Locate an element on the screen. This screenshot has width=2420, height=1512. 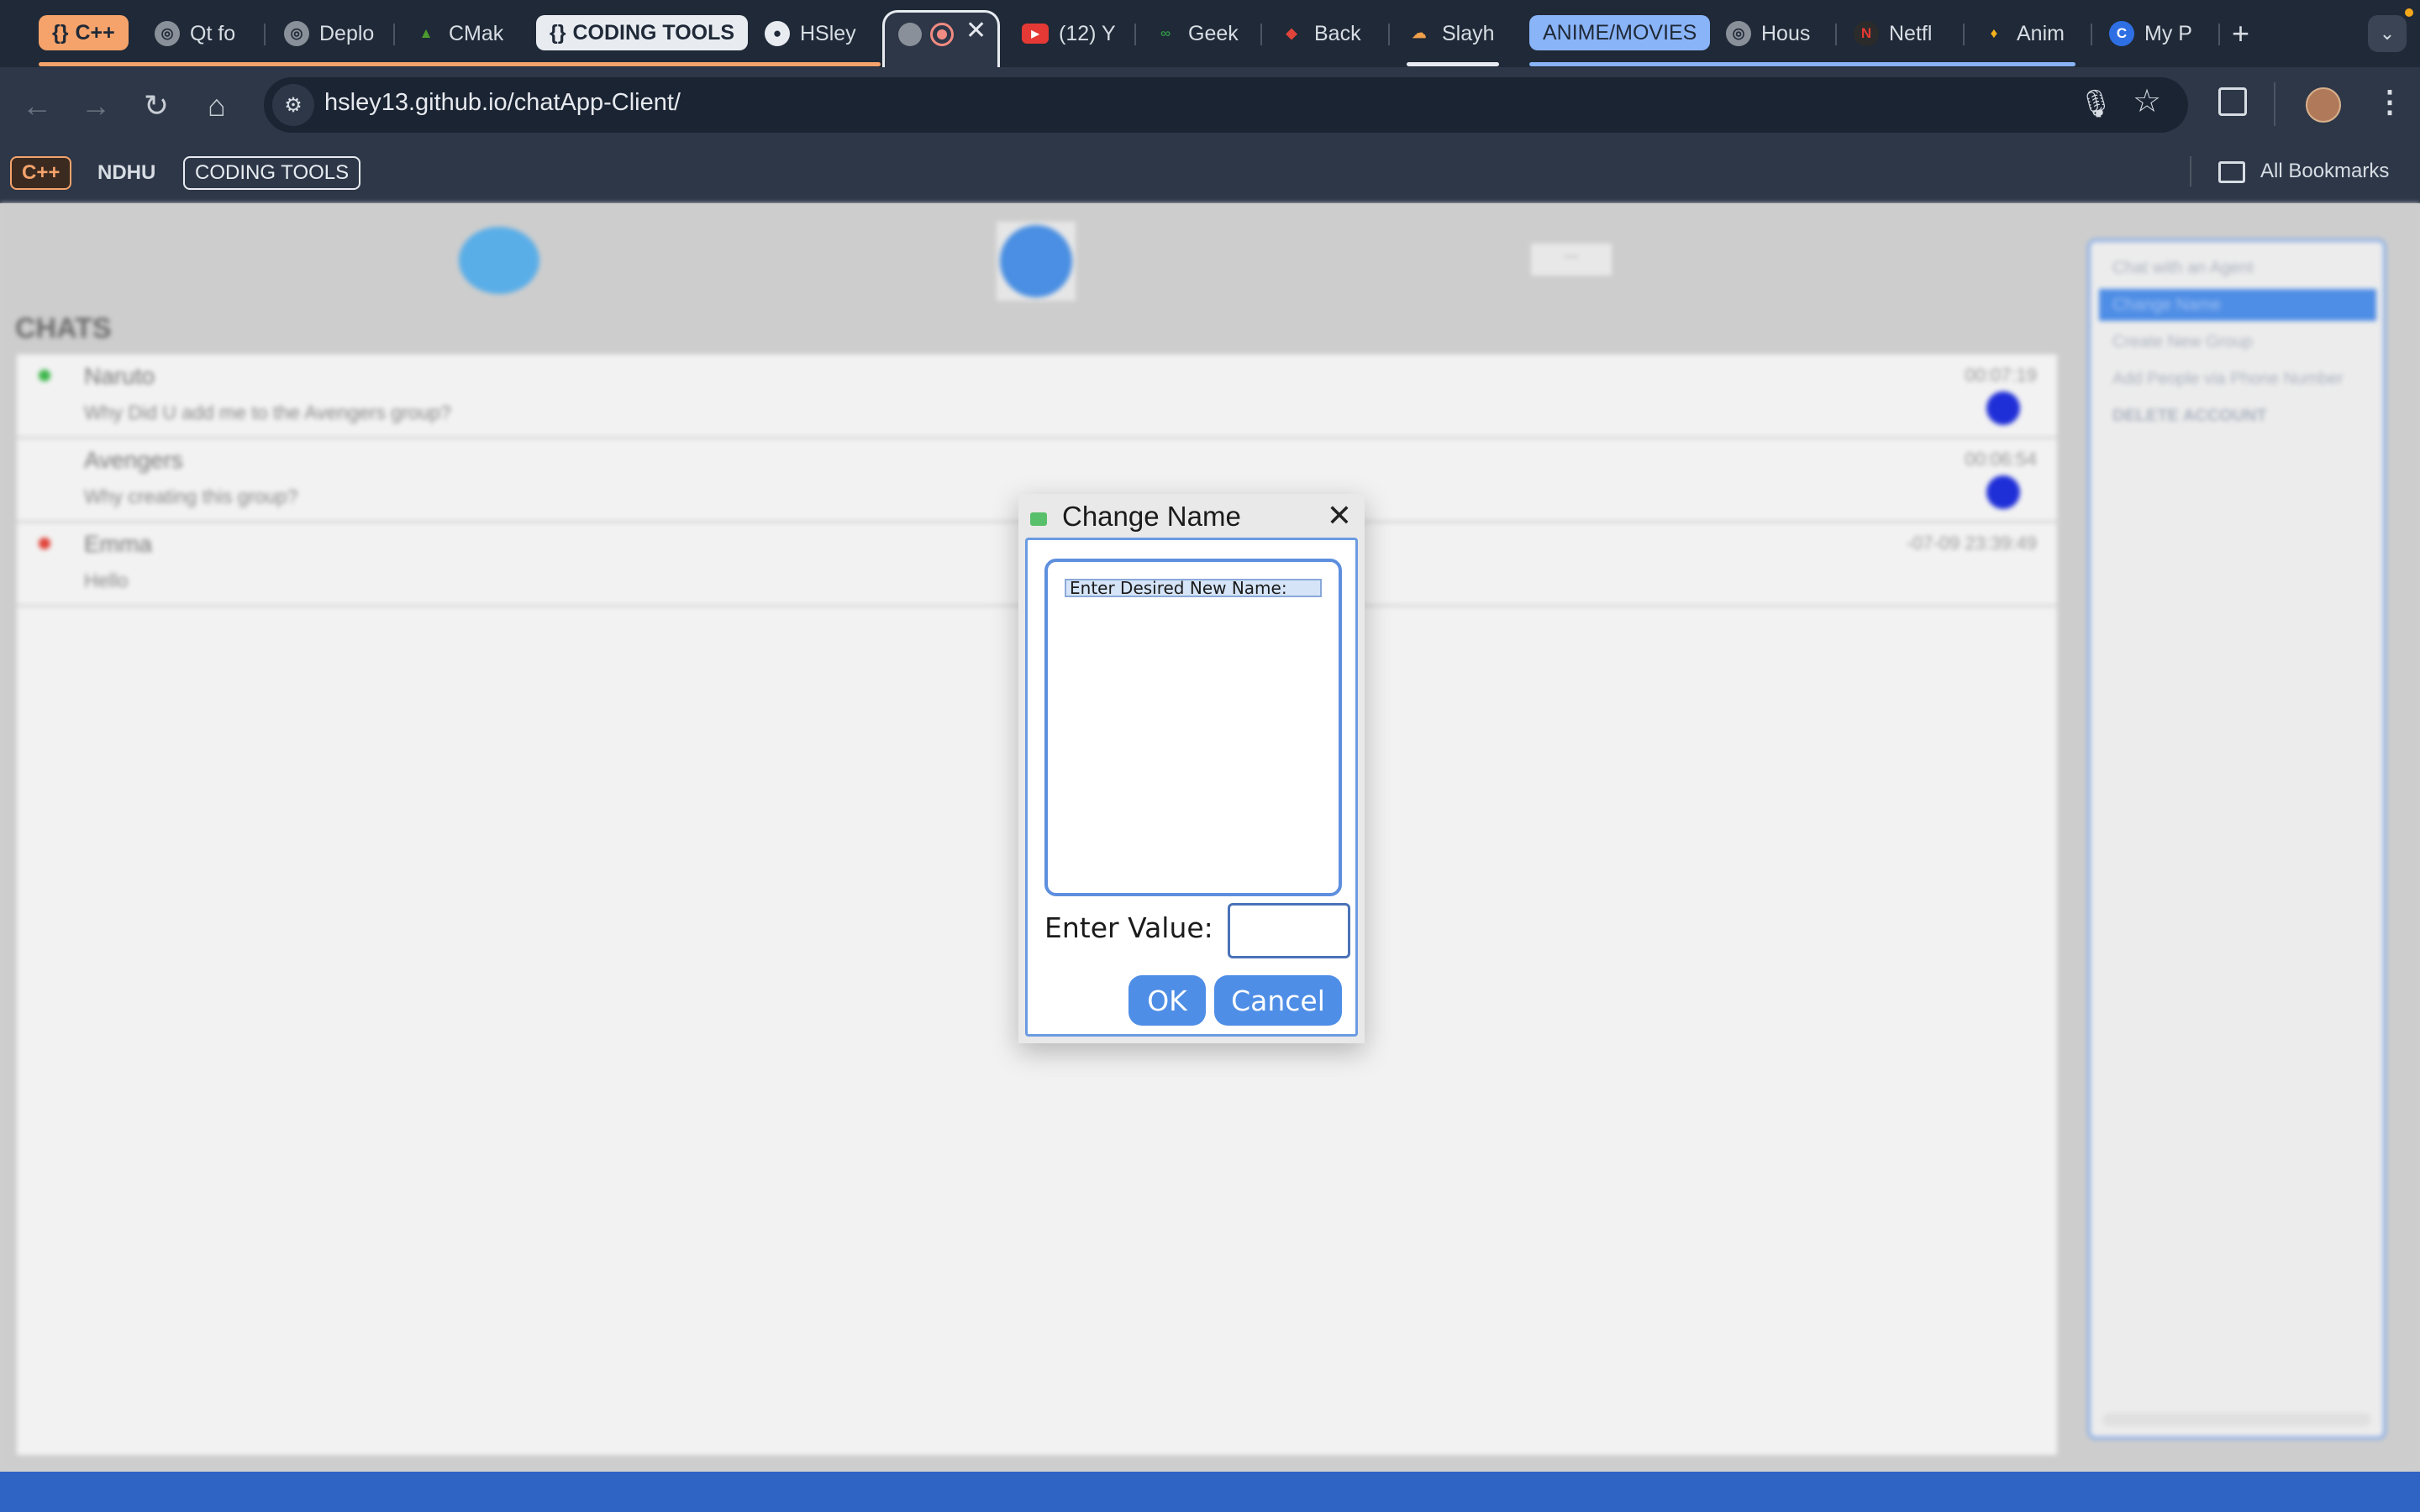
chat-name: Avengers is located at coordinates (133, 460).